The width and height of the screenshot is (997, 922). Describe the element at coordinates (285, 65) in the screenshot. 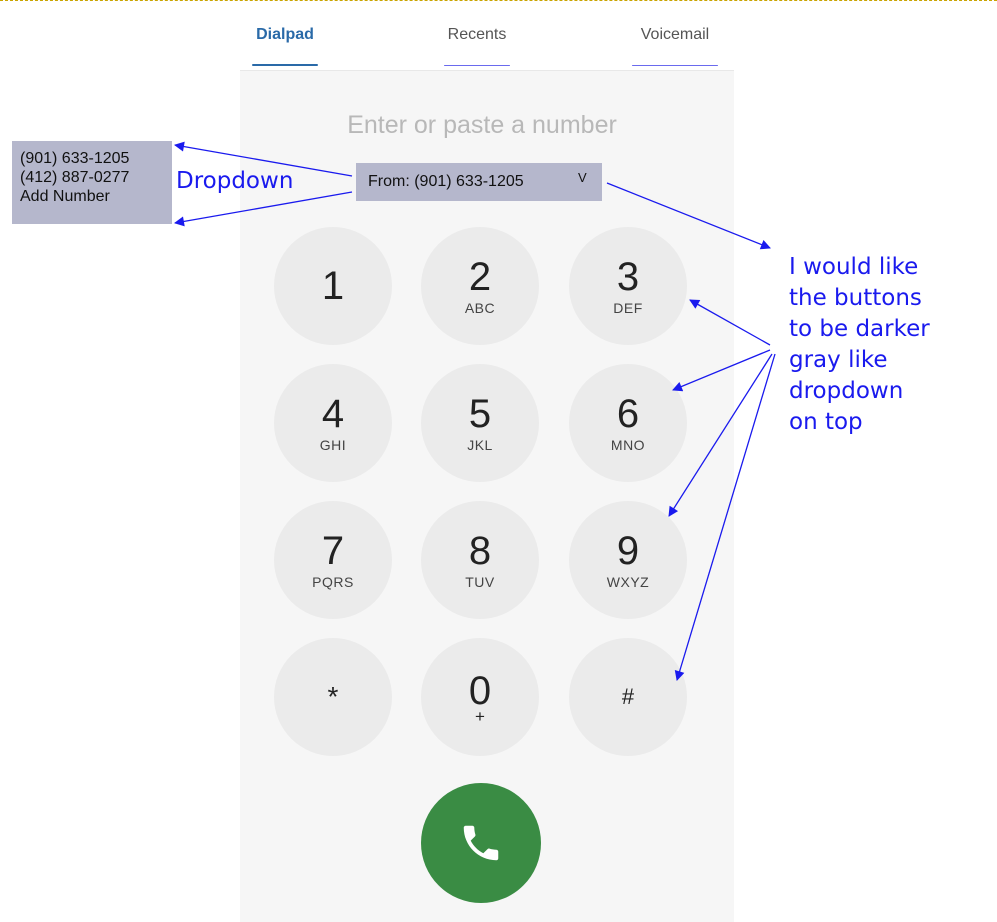

I see `tab-active-indicator` at that location.